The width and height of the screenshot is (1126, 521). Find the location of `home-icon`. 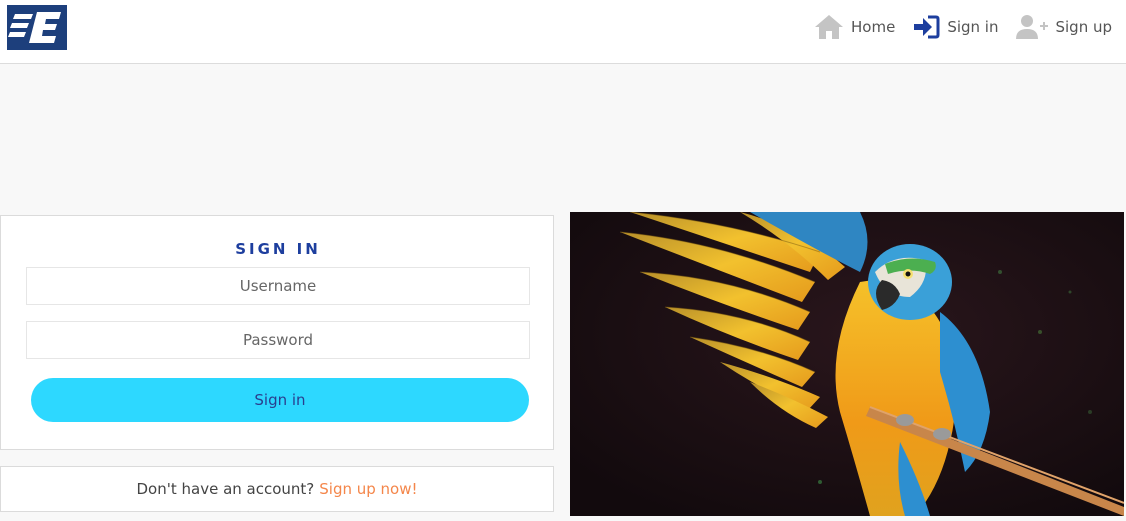

home-icon is located at coordinates (829, 27).